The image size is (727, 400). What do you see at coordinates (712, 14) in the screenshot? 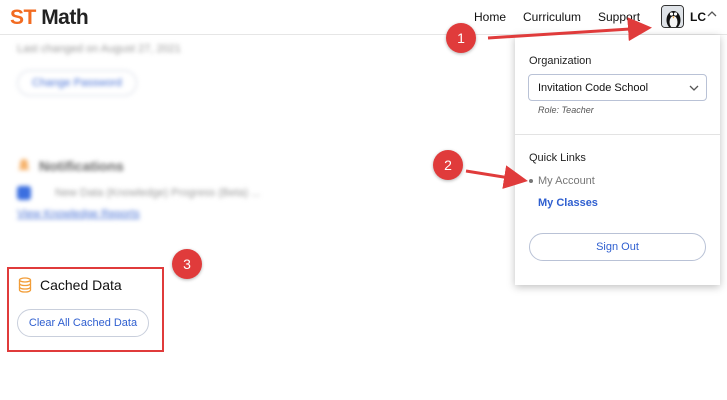
I see `chevron-up-icon` at bounding box center [712, 14].